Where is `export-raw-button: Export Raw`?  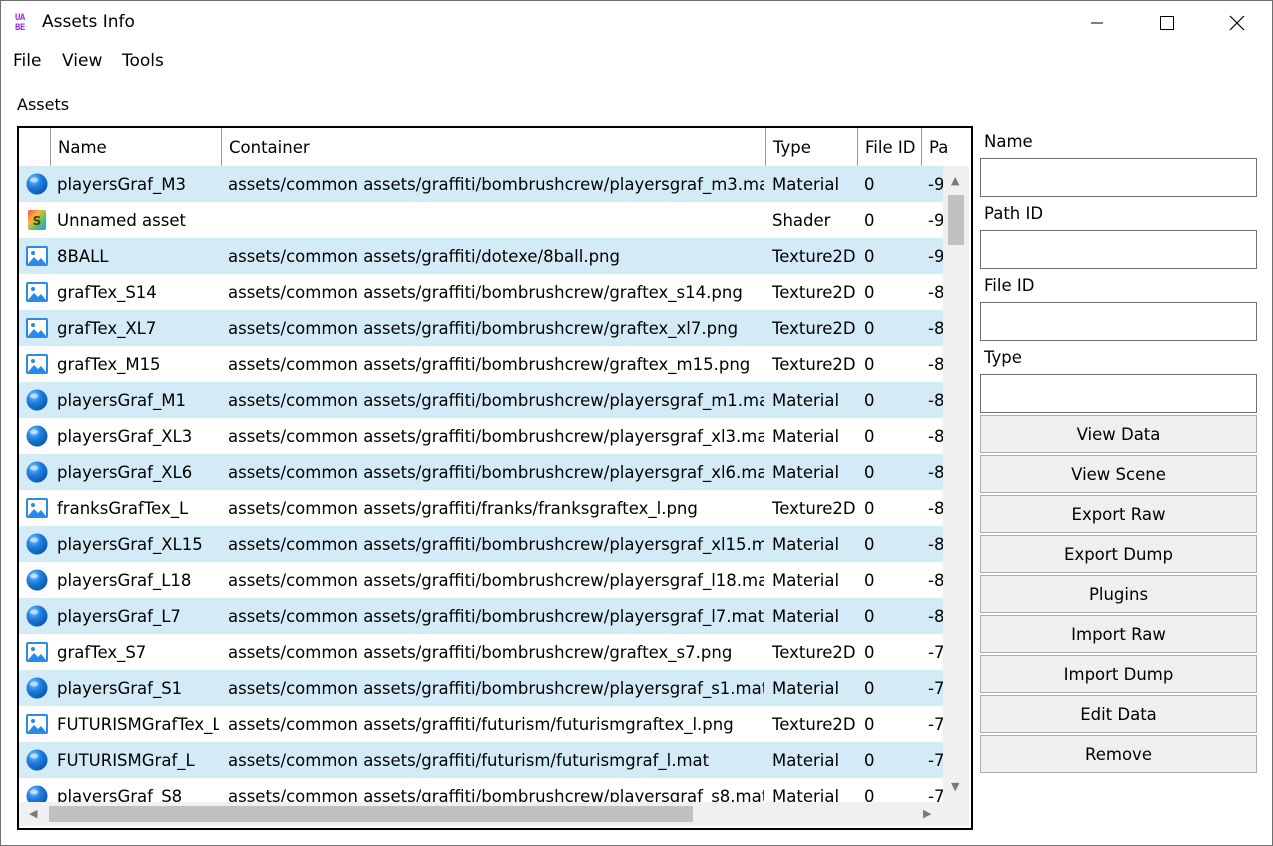 export-raw-button: Export Raw is located at coordinates (1118, 514).